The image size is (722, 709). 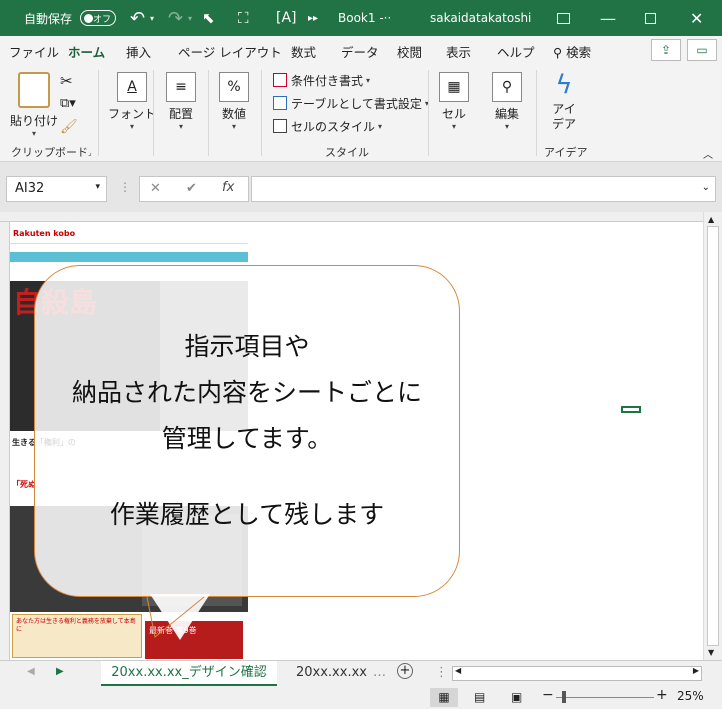 What do you see at coordinates (189, 674) in the screenshot?
I see `sheet-tab-active: 20xx.xx.xx_デザイン確認` at bounding box center [189, 674].